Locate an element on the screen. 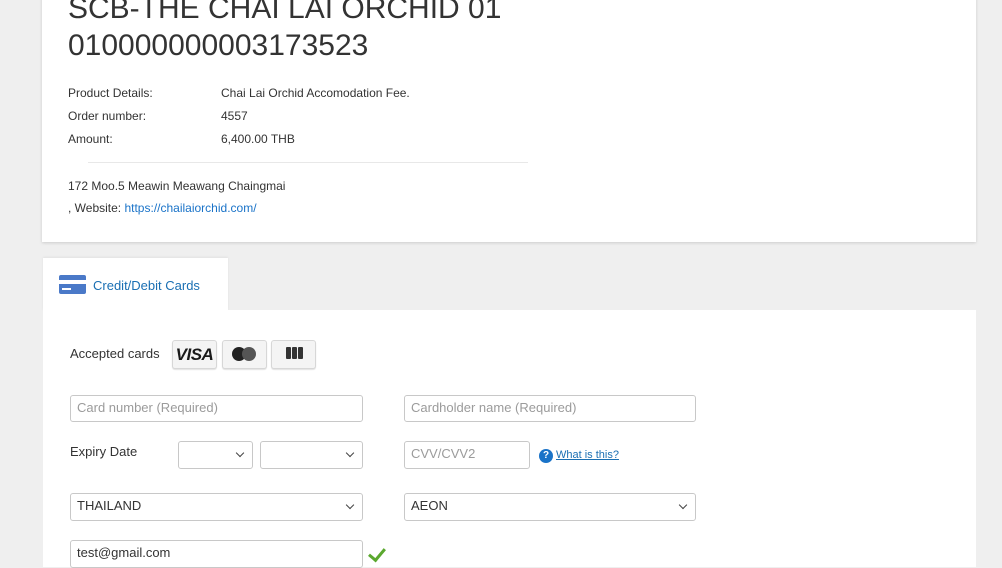 The height and width of the screenshot is (568, 1002). expiry-year-select is located at coordinates (311, 455).